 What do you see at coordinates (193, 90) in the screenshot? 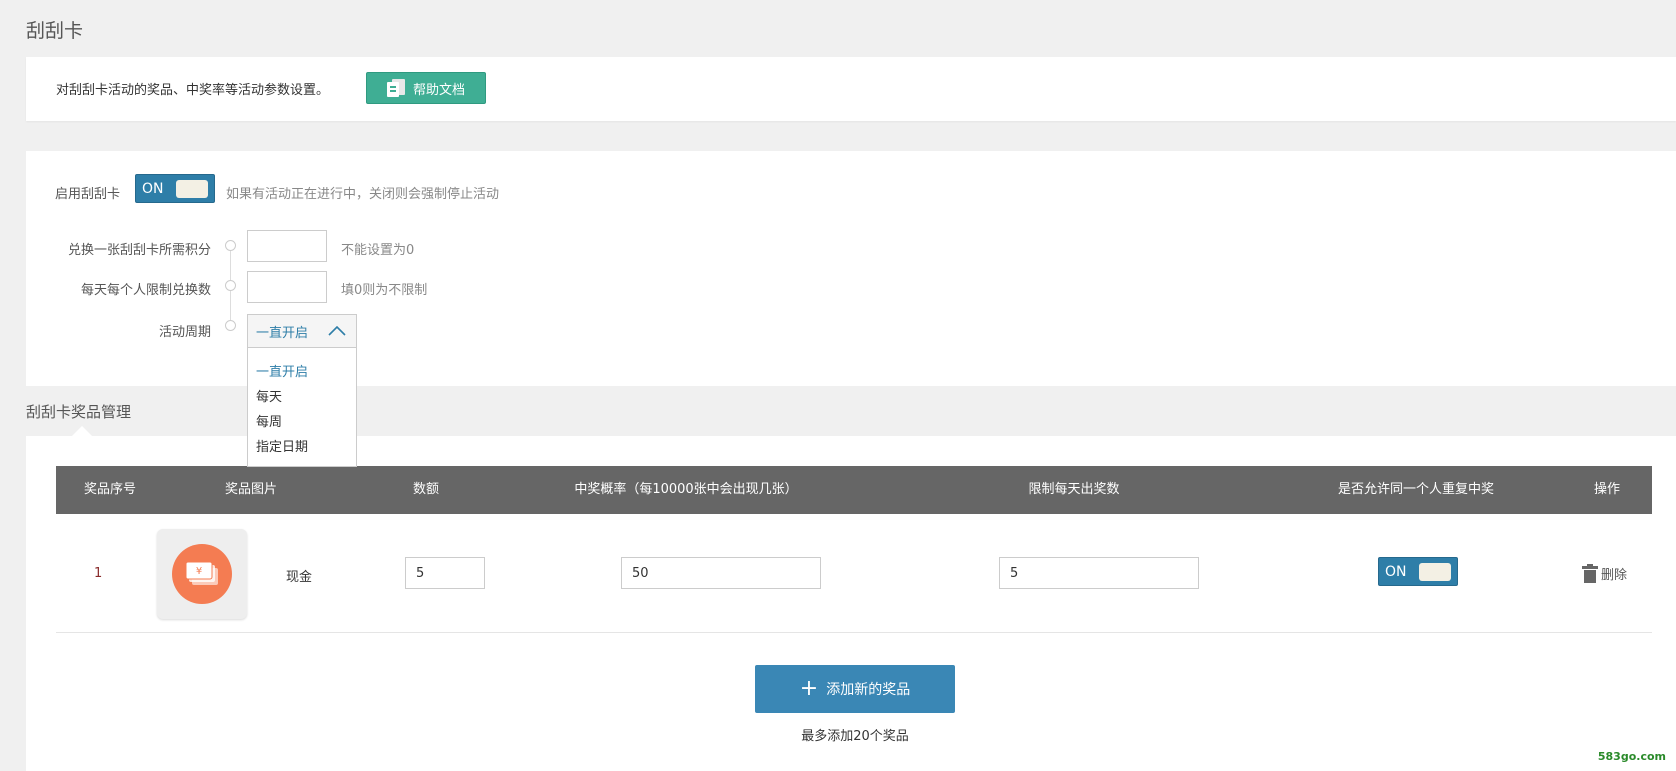
I see `intro-text: 对刮刮卡活动的奖品、中奖率等活动参数设置。` at bounding box center [193, 90].